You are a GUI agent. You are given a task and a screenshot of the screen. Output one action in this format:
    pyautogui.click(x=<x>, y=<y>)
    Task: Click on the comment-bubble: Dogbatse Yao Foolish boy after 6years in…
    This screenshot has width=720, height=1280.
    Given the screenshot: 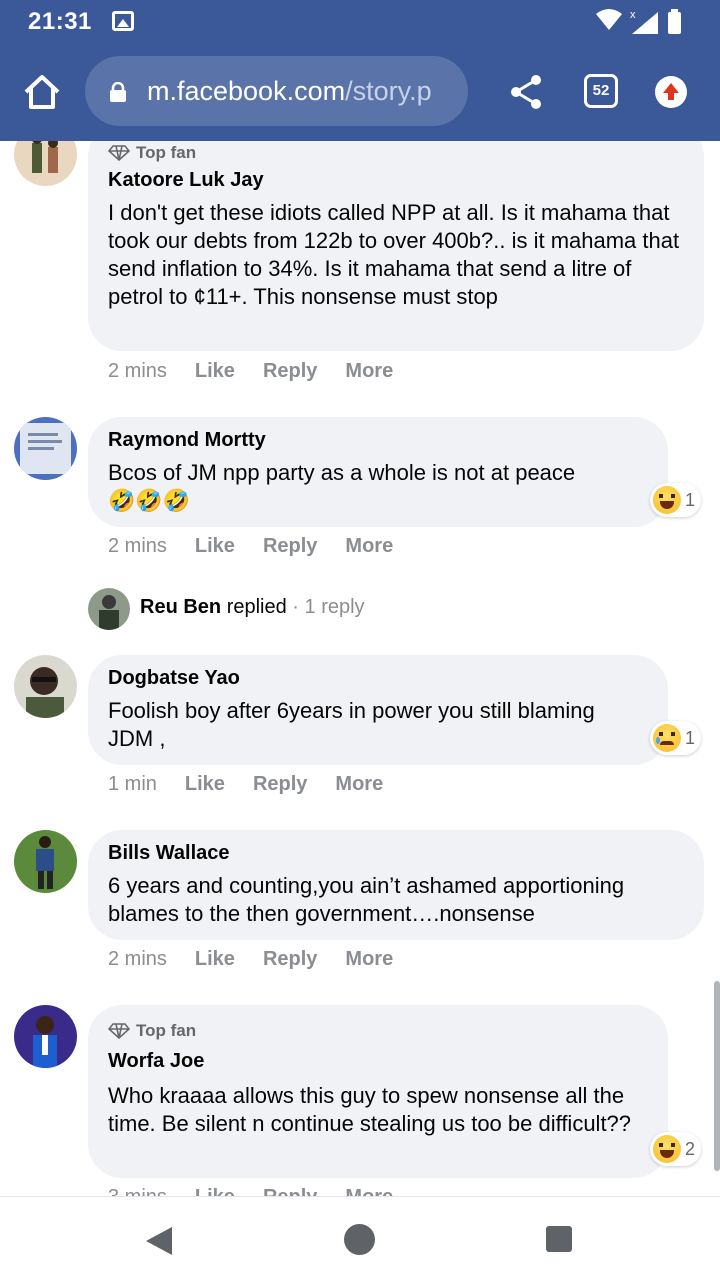 What is the action you would take?
    pyautogui.click(x=378, y=710)
    